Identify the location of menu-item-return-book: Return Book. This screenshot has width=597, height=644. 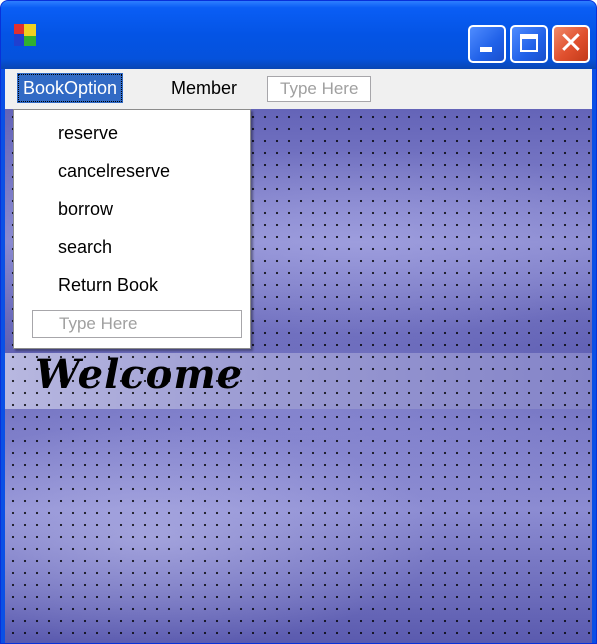
(108, 285).